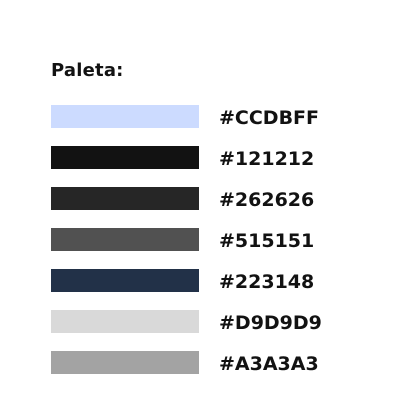 This screenshot has width=400, height=400. I want to click on color-hex-label: #223148, so click(267, 282).